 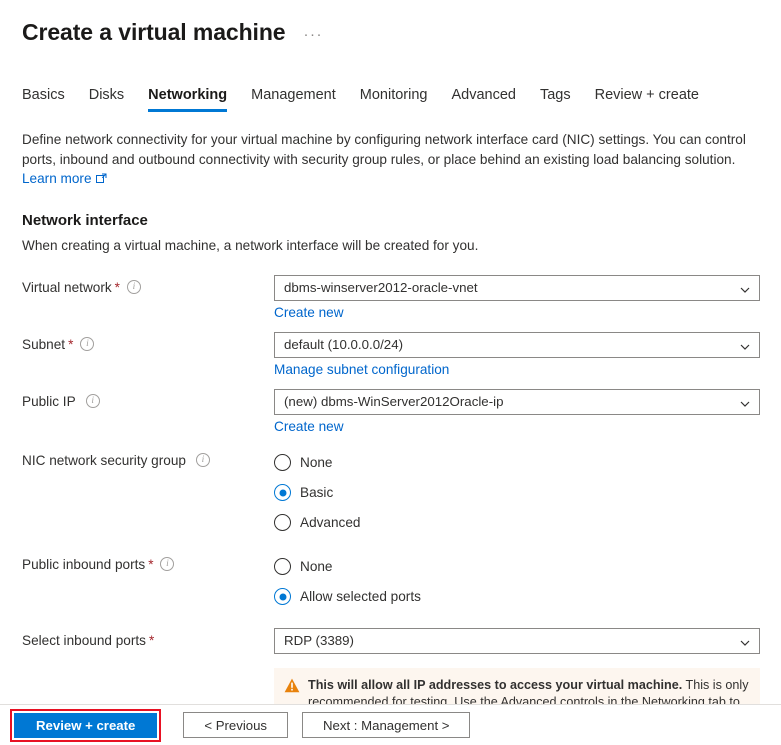 What do you see at coordinates (148, 670) in the screenshot?
I see `warning-spacer` at bounding box center [148, 670].